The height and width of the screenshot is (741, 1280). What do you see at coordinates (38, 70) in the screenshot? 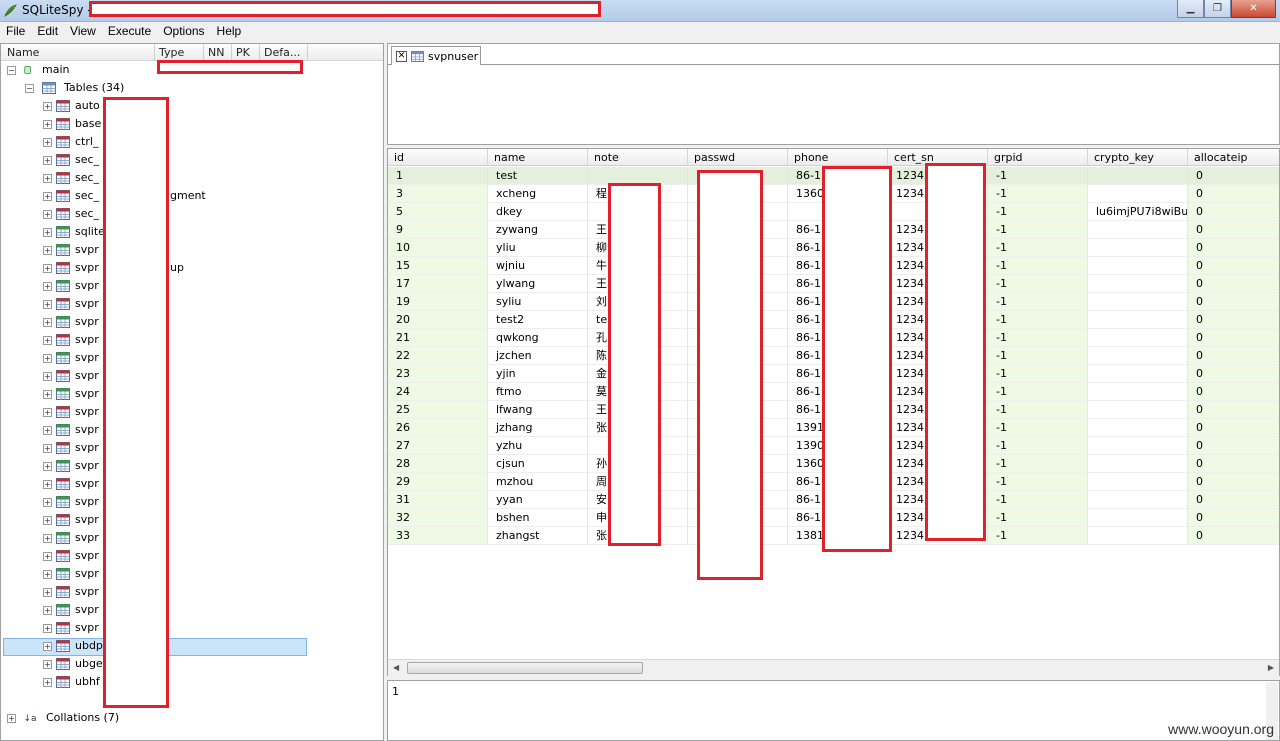
I see `tree-node-main: − main` at bounding box center [38, 70].